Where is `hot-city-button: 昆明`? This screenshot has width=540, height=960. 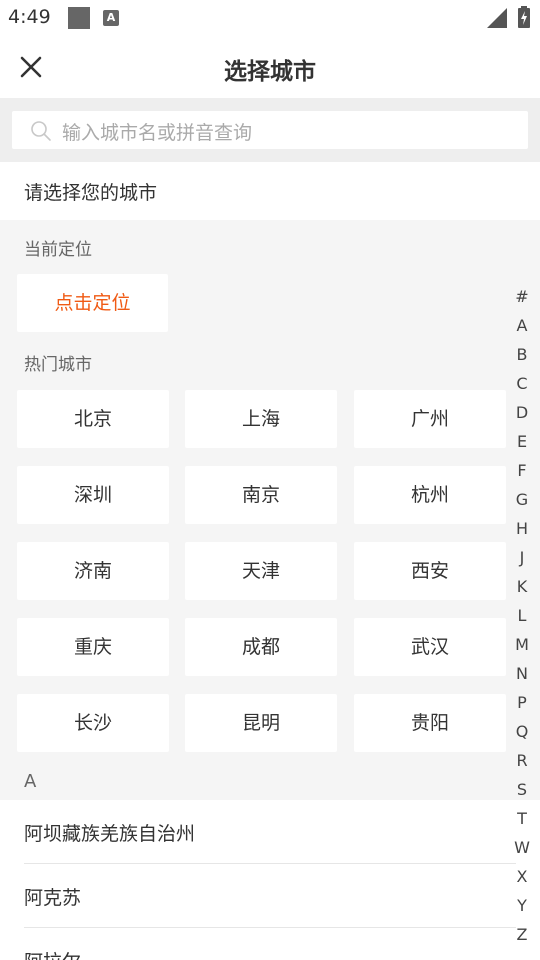 hot-city-button: 昆明 is located at coordinates (261, 723).